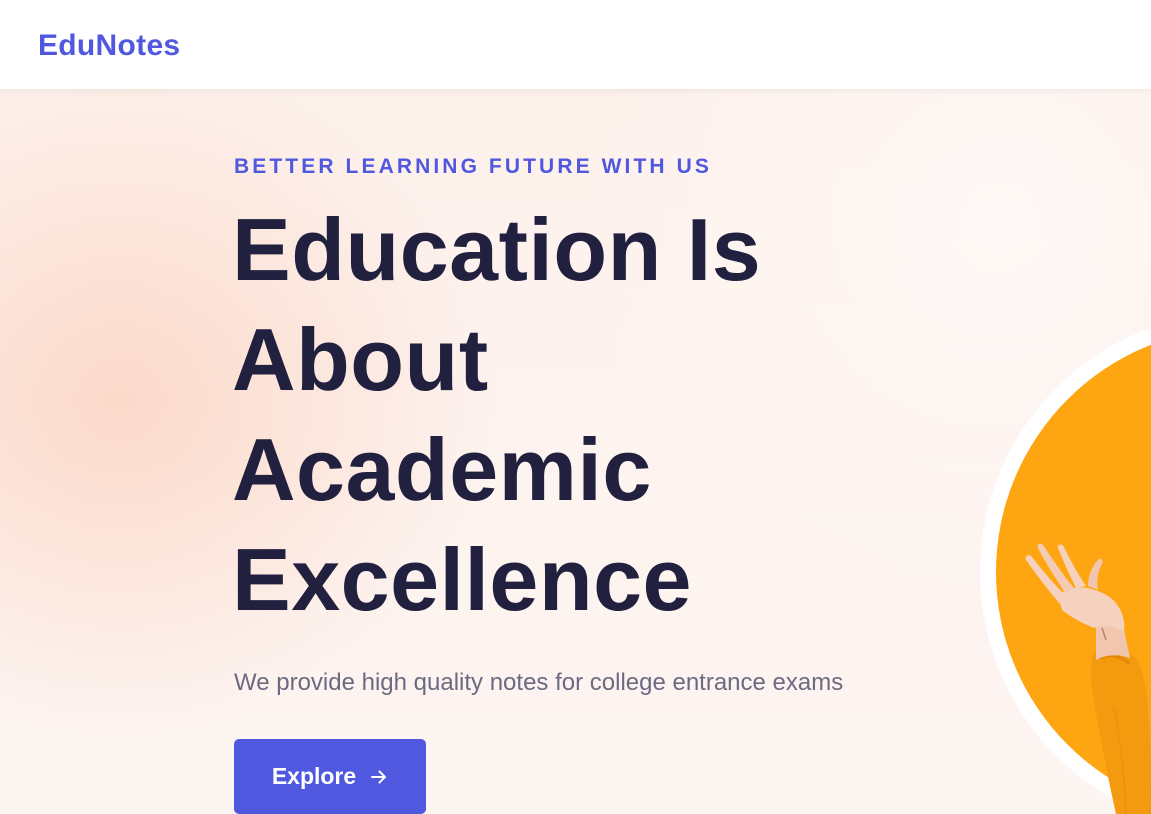  I want to click on headline-line: Excellence, so click(462, 579).